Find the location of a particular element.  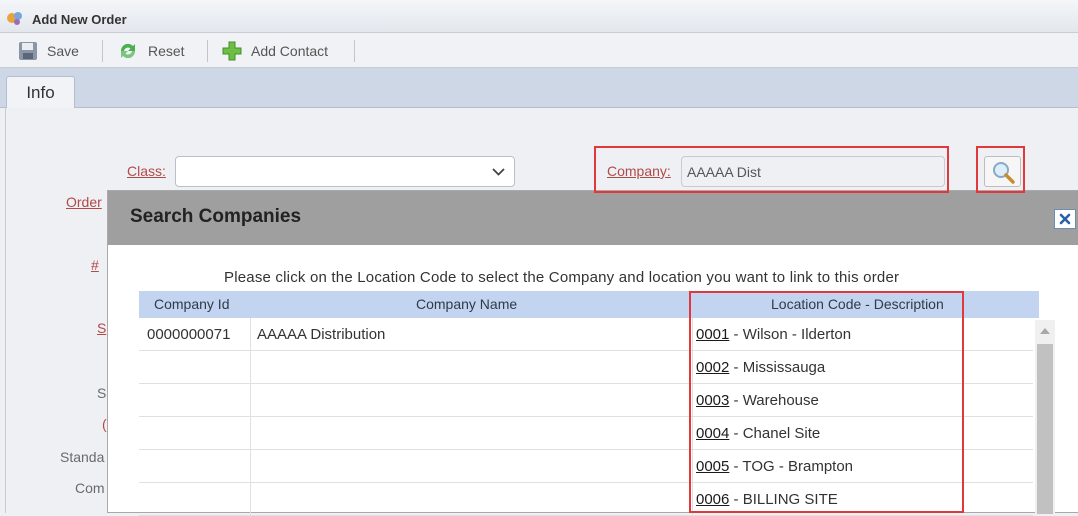

location-description: - TOG - Brampton is located at coordinates (791, 466).